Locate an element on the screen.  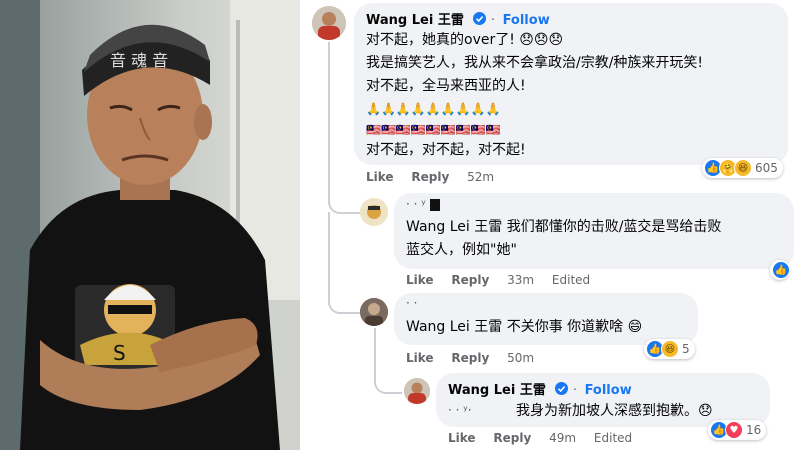
reply-bubble: · · Wang Lei 王雷 不关你事 你道歉啥 😄 is located at coordinates (546, 319).